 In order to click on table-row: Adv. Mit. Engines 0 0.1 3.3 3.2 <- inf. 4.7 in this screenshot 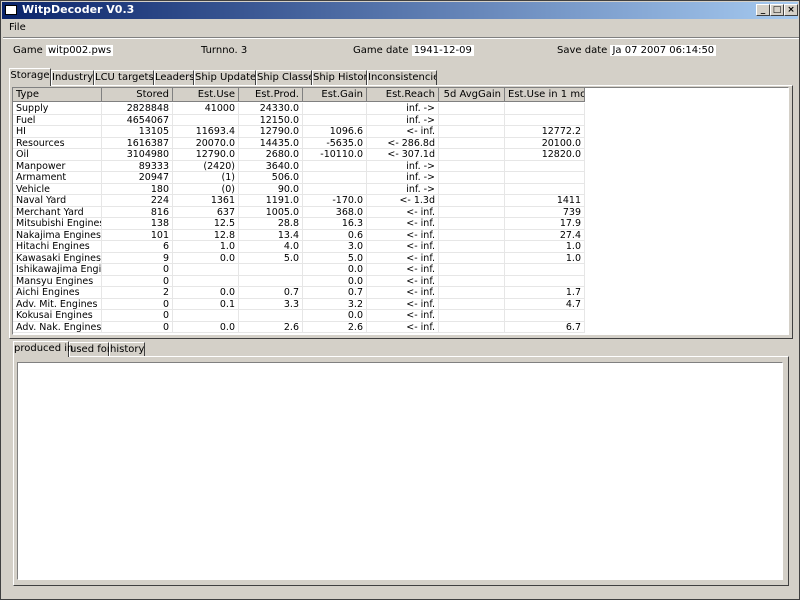, I will do `click(299, 304)`.